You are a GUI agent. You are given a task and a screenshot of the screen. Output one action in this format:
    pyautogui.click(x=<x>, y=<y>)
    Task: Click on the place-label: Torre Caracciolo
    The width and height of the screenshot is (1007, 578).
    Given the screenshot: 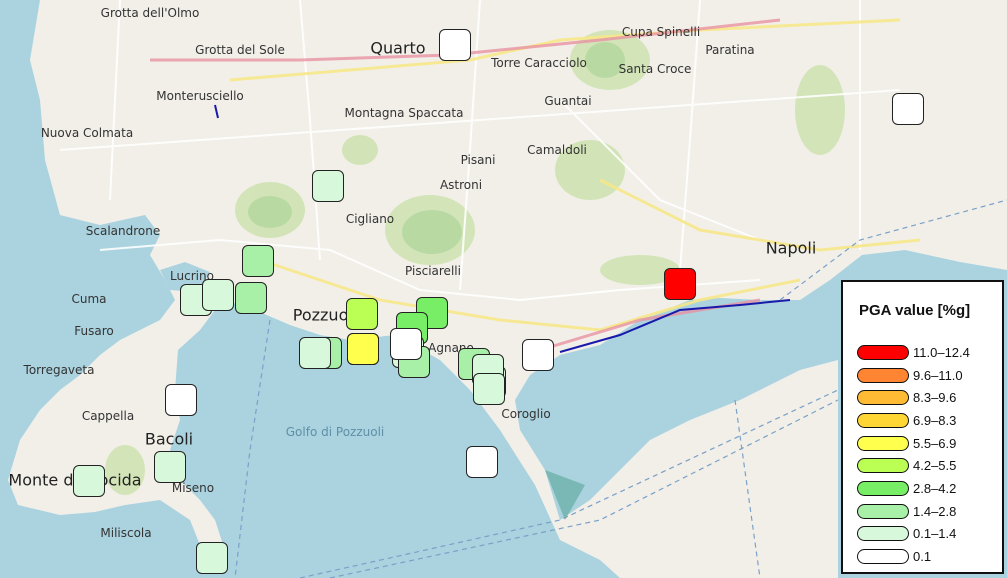 What is the action you would take?
    pyautogui.click(x=539, y=63)
    